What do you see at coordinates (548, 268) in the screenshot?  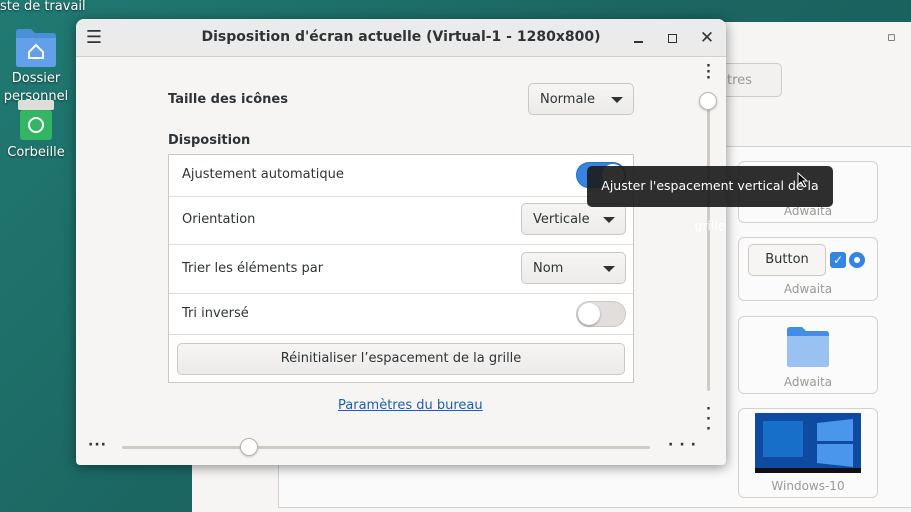 I see `sort-value: Nom` at bounding box center [548, 268].